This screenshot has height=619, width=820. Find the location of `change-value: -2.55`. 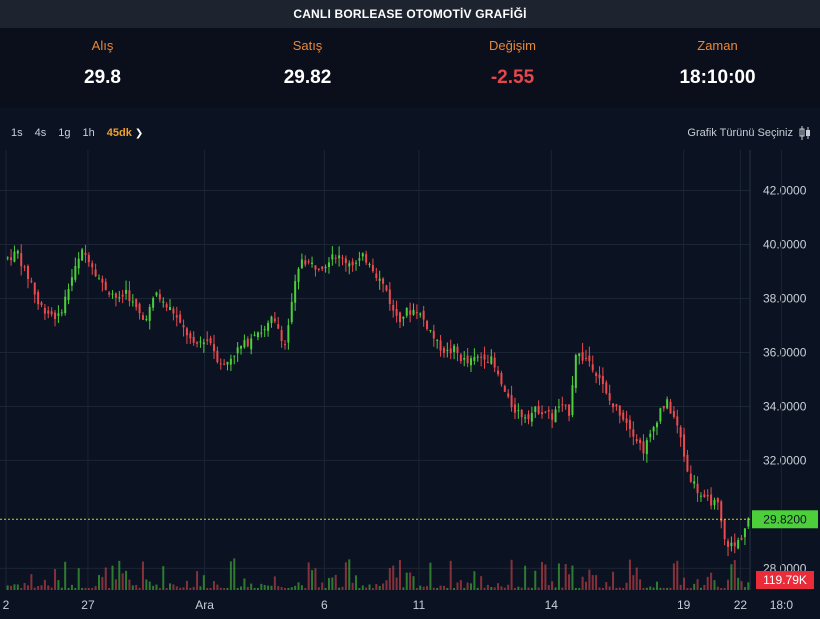

change-value: -2.55 is located at coordinates (512, 77).